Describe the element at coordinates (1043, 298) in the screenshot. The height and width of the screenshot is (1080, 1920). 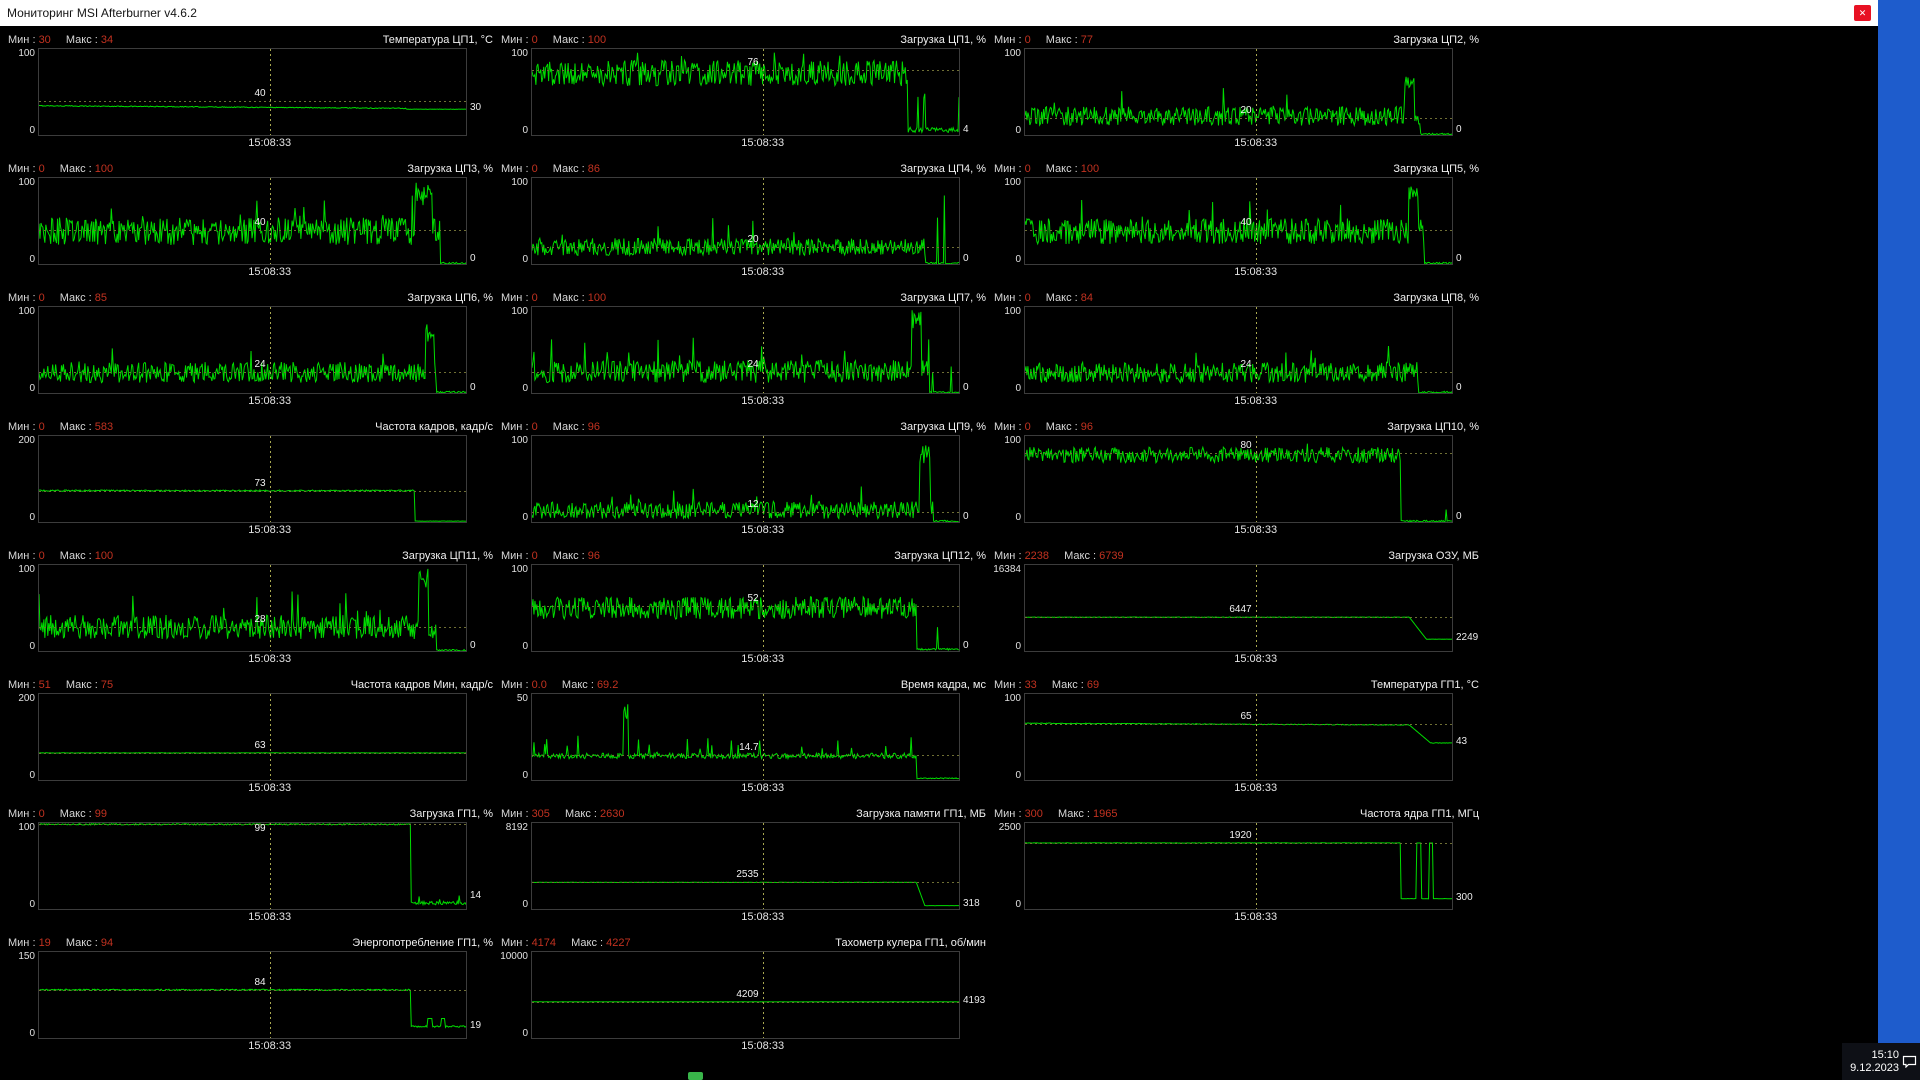
I see `minmax-readout: Мин : 0 Макс : 84` at that location.